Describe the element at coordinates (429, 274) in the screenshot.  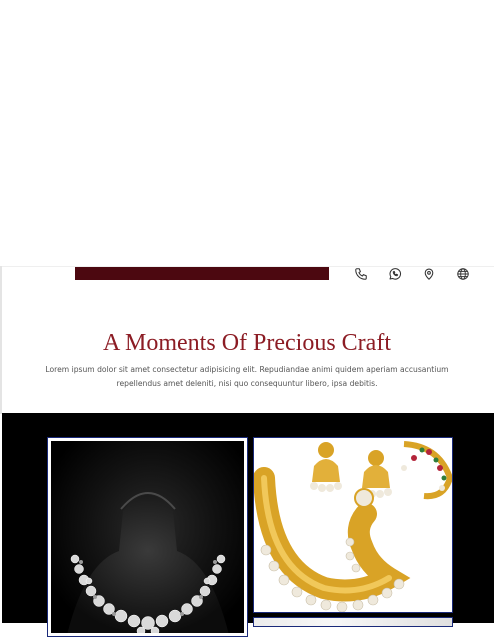
I see `location-icon` at that location.